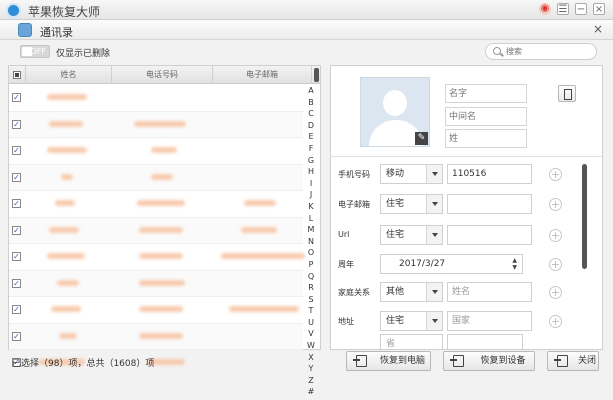 The width and height of the screenshot is (613, 400). Describe the element at coordinates (486, 116) in the screenshot. I see `middle-name-field` at that location.